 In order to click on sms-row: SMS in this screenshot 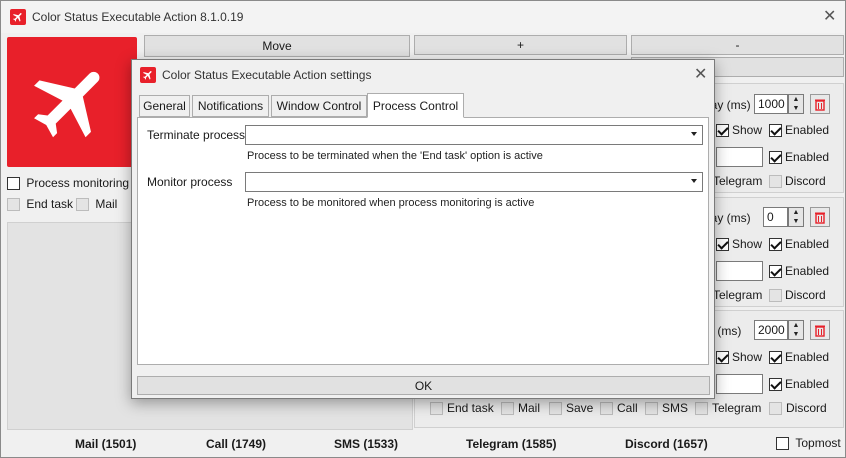, I will do `click(666, 408)`.